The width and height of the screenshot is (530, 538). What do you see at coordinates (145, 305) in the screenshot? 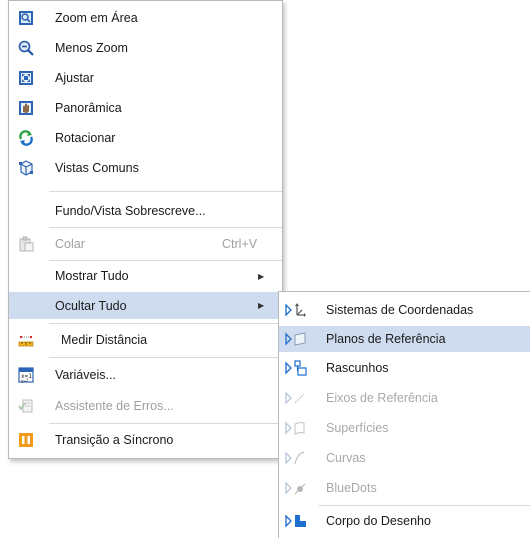
I see `menu-item-hide-all: Ocultar Tudo ▶` at bounding box center [145, 305].